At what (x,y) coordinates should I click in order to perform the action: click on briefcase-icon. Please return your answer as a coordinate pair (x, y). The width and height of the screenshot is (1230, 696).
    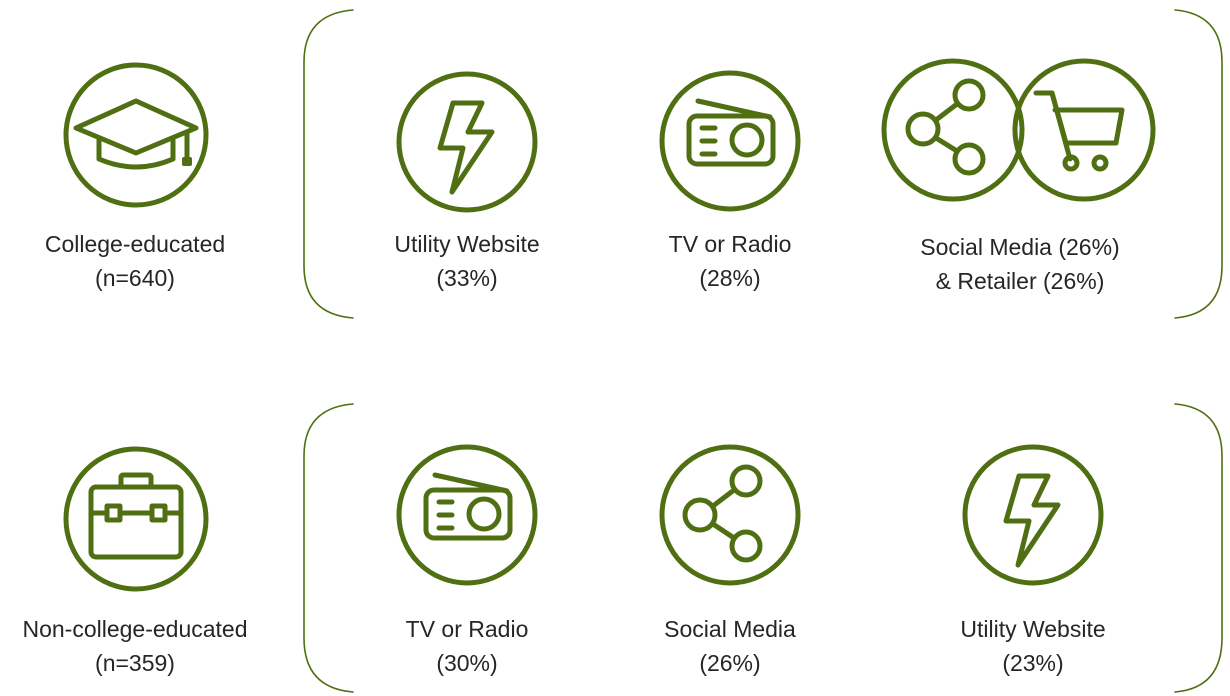
    Looking at the image, I should click on (136, 519).